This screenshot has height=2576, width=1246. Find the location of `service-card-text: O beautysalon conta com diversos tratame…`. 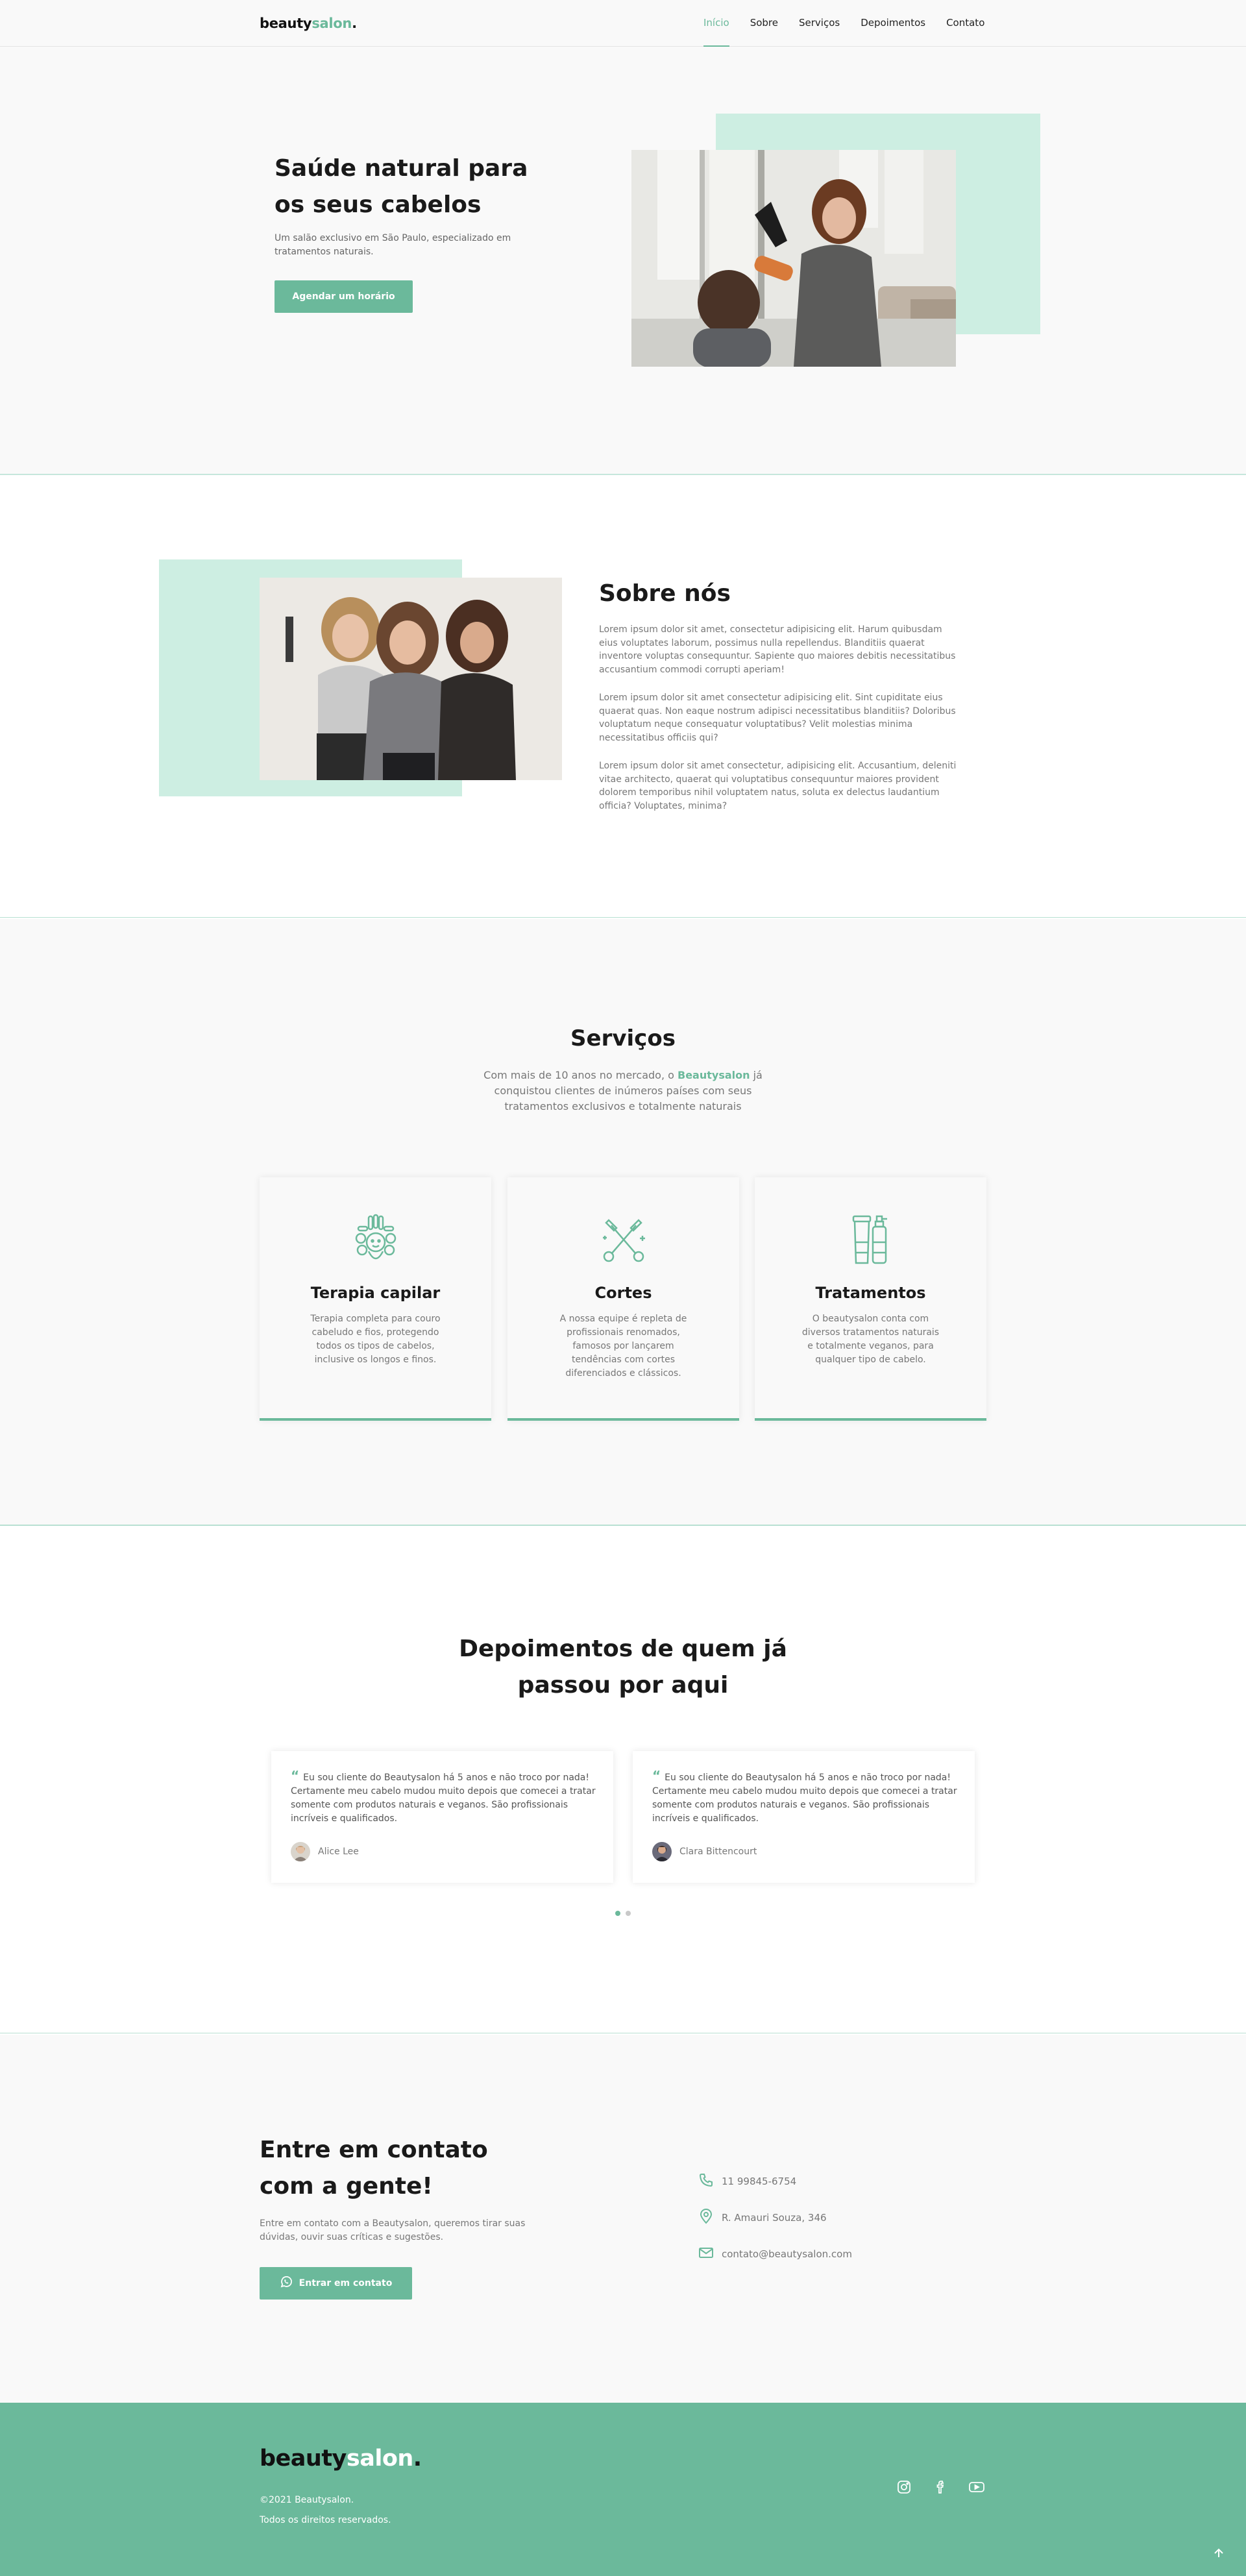

service-card-text: O beautysalon conta com diversos tratame… is located at coordinates (870, 1339).